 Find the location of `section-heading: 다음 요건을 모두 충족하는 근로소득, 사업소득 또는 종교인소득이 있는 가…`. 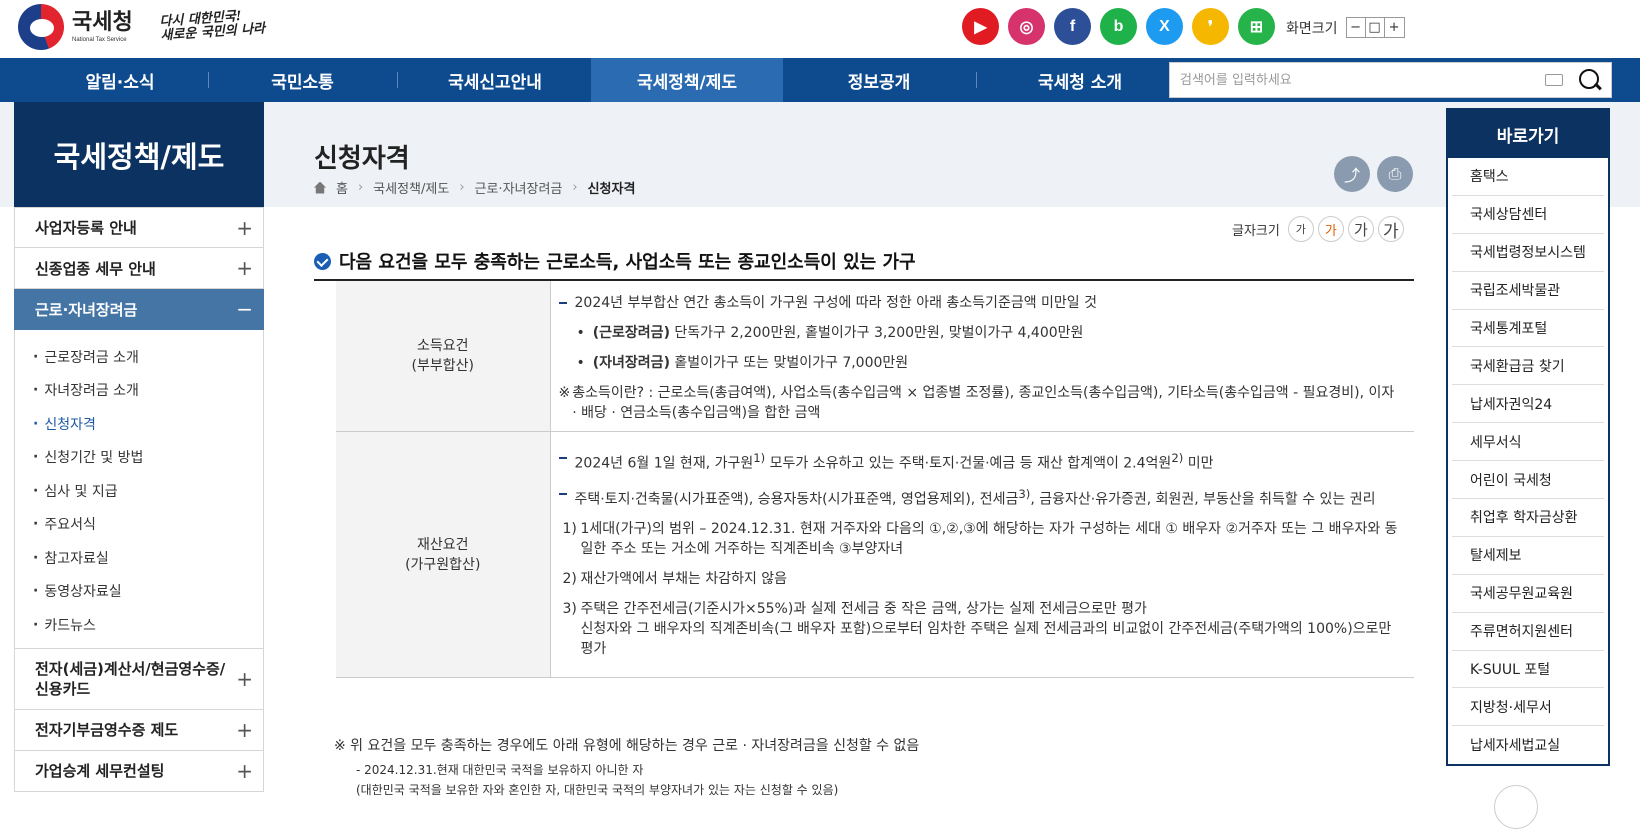

section-heading: 다음 요건을 모두 충족하는 근로소득, 사업소득 또는 종교인소득이 있는 가… is located at coordinates (615, 261).